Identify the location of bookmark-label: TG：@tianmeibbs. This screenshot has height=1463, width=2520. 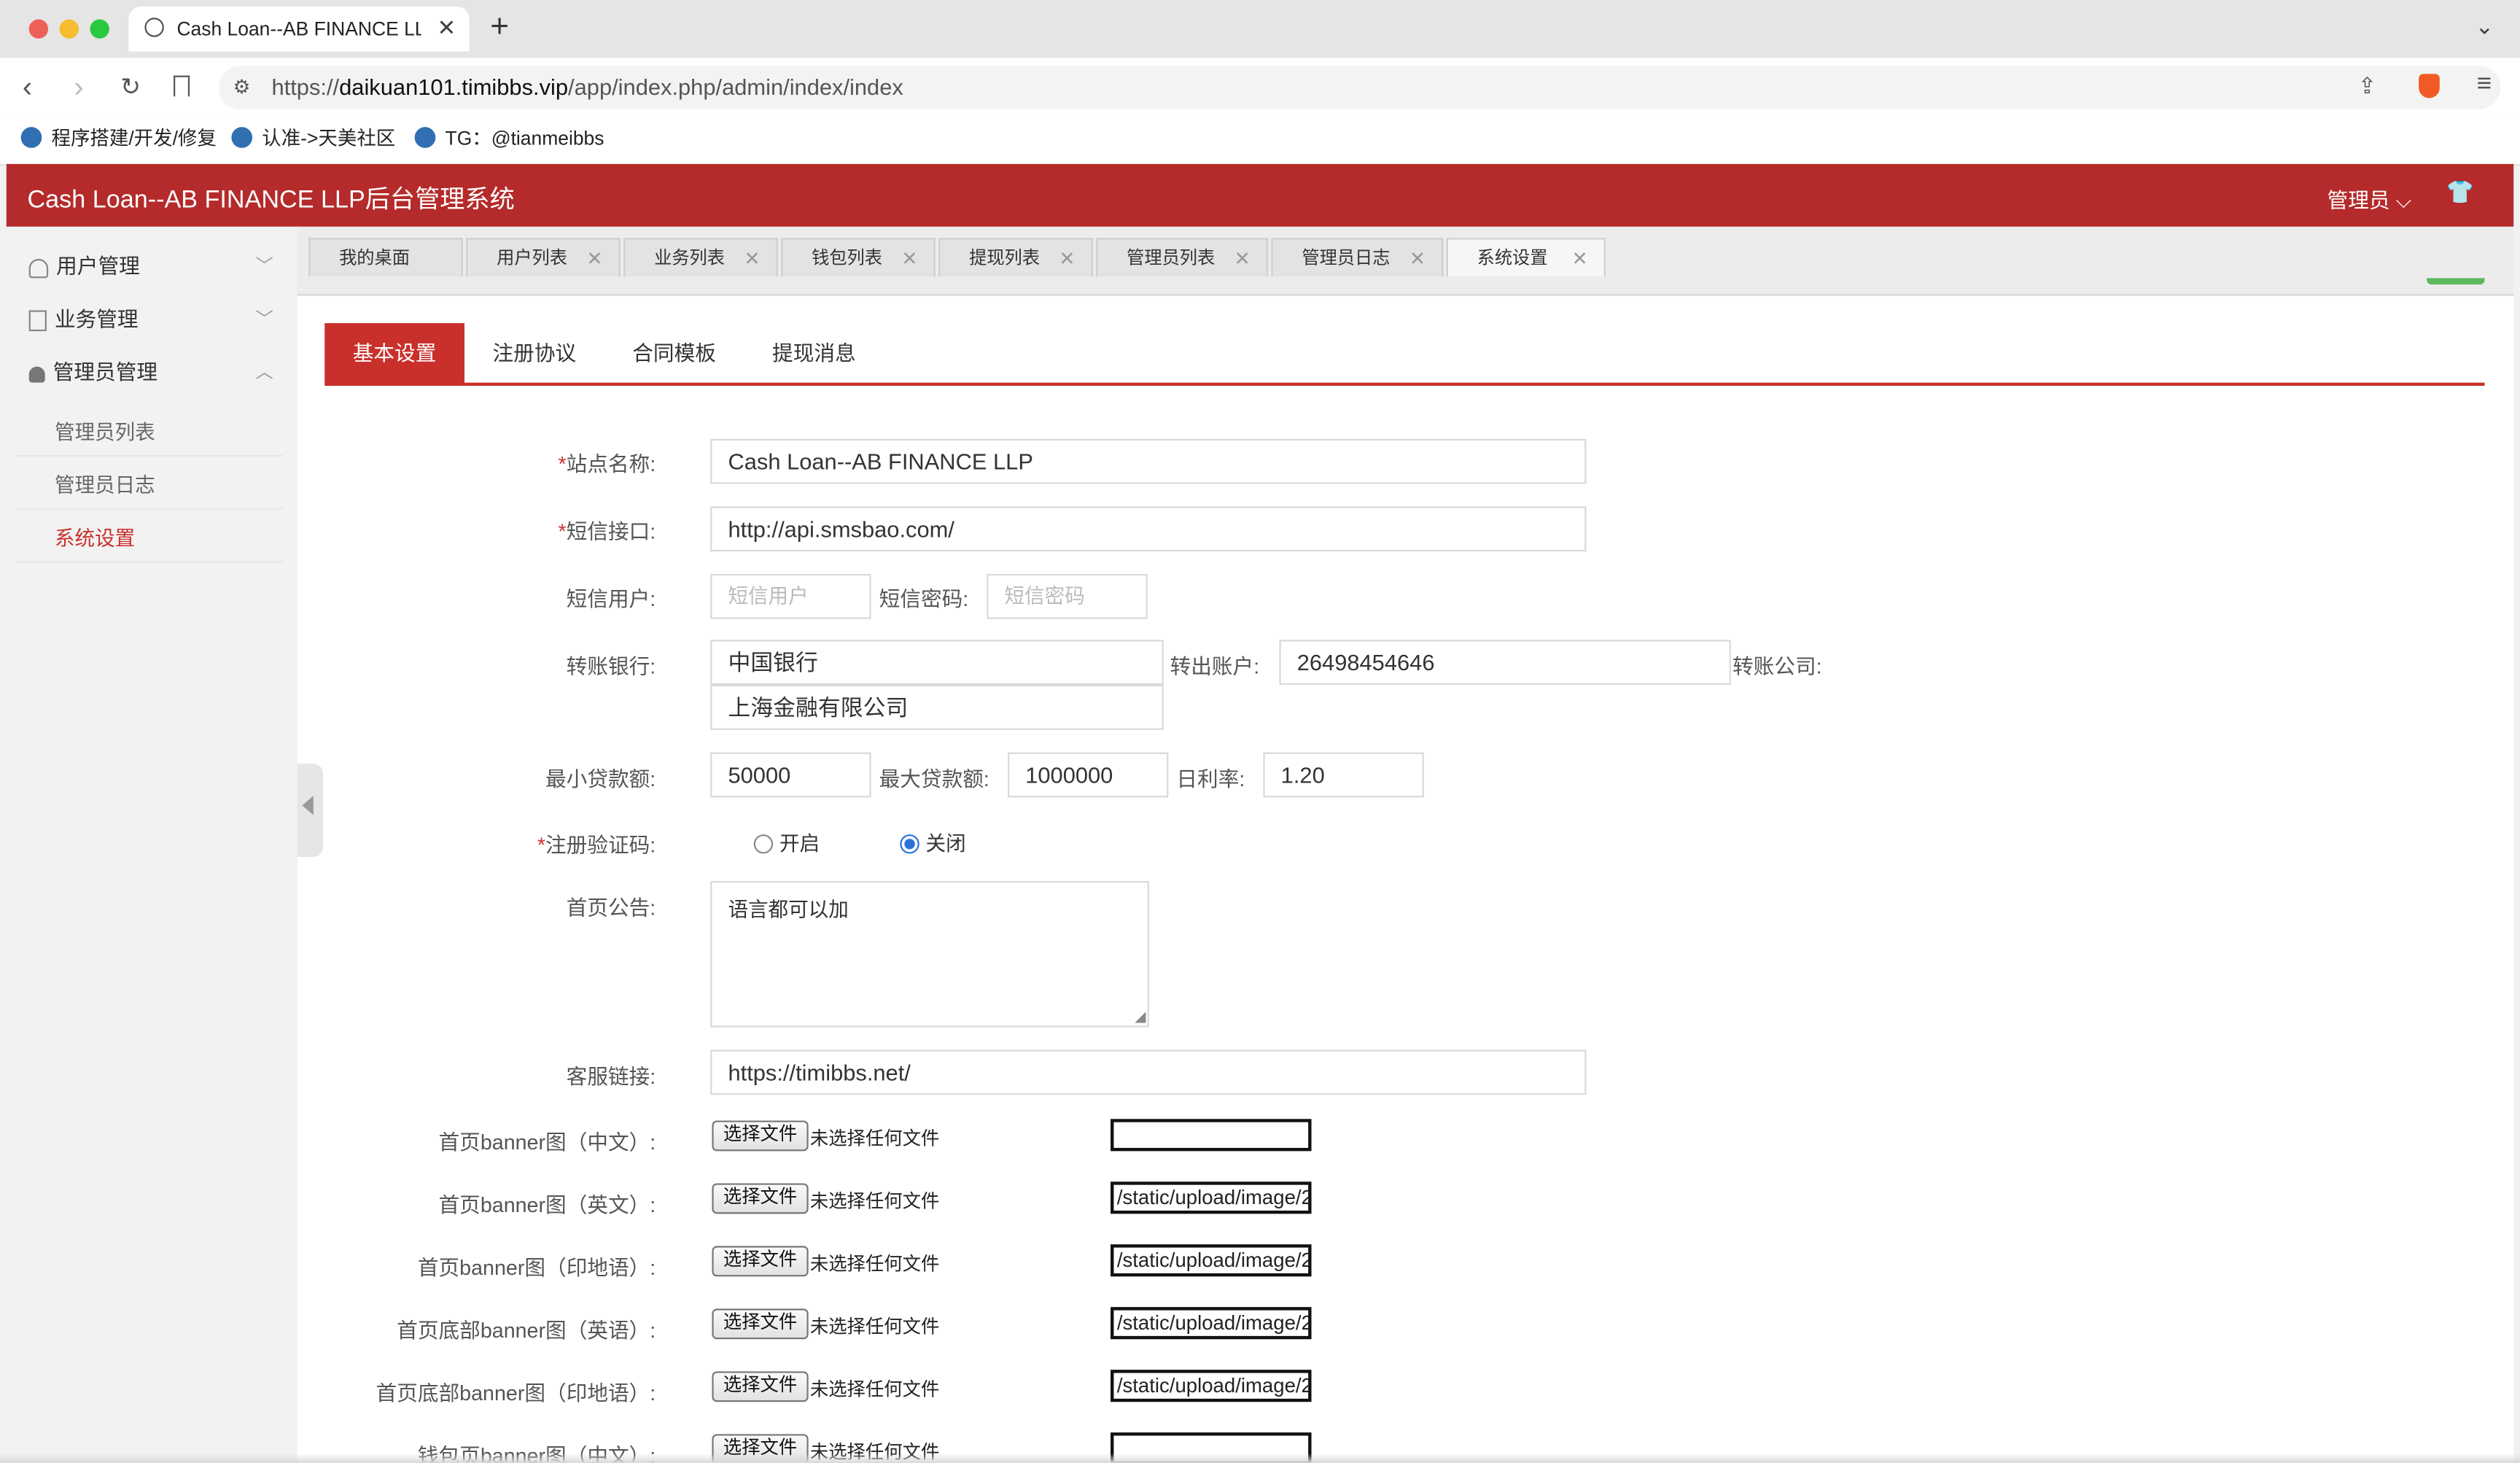
(524, 138).